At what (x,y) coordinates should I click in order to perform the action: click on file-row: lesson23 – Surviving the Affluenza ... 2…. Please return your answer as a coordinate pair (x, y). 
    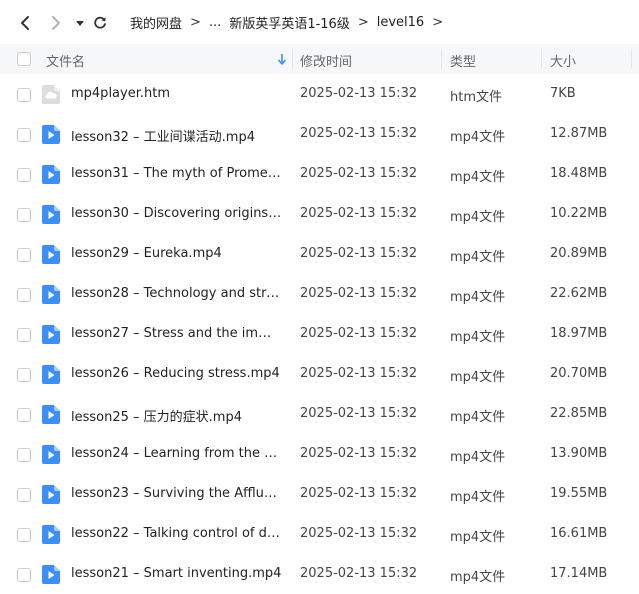
    Looking at the image, I should click on (319, 494).